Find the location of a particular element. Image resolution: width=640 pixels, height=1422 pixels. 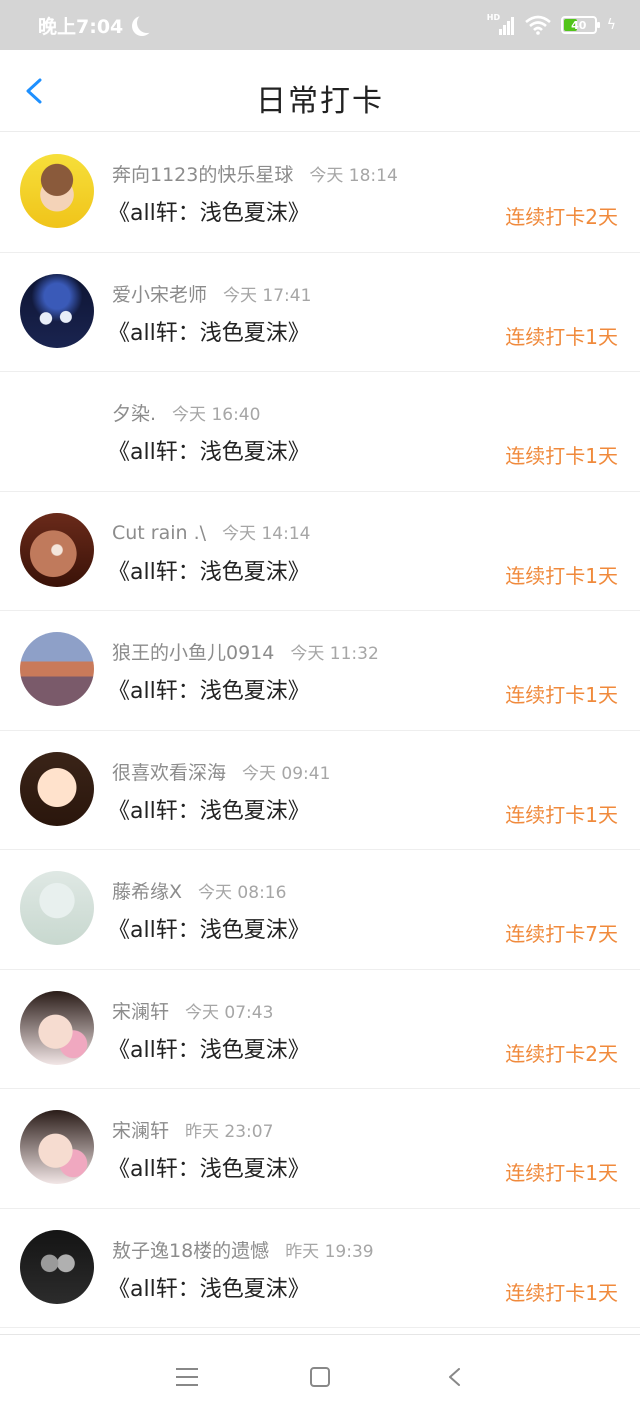

checkin-row: 爱小宋老师 今天 17:41 《all轩：浅色夏沫》 连续打卡1天 is located at coordinates (320, 312).